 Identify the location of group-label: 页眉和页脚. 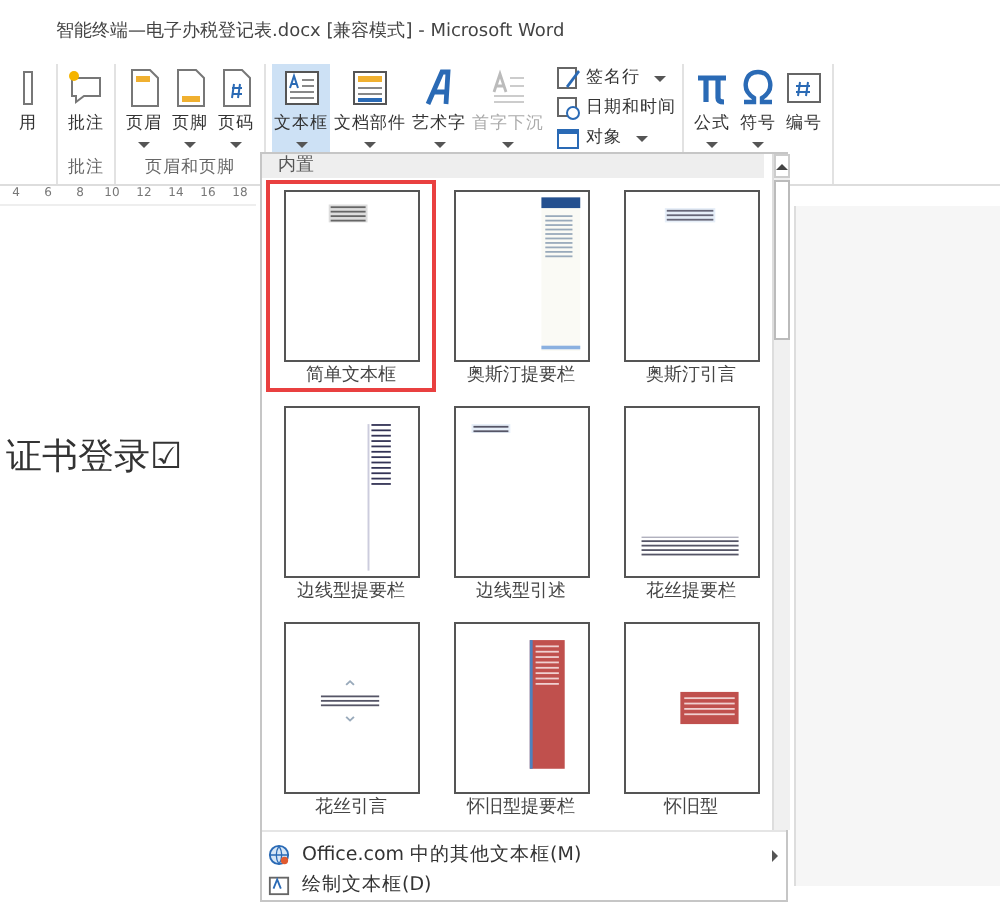
(190, 168).